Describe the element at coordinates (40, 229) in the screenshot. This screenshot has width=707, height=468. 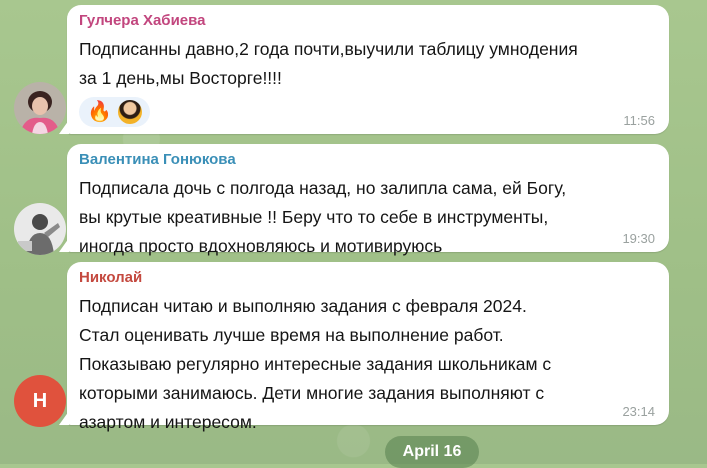
I see `avatar-valentina` at that location.